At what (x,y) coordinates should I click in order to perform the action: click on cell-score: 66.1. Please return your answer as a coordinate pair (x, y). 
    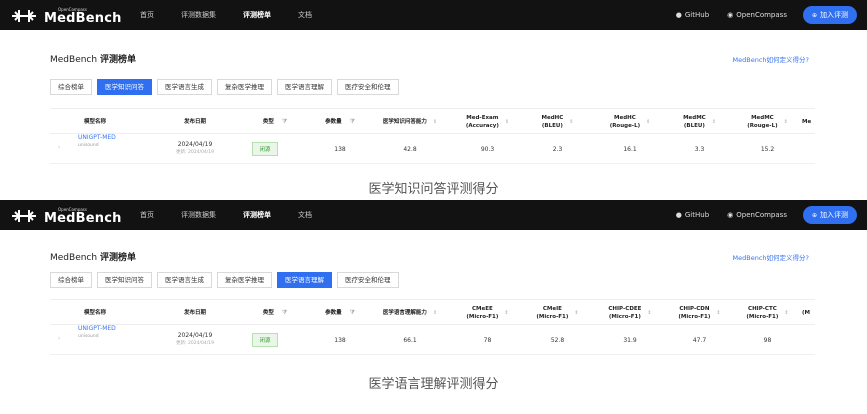
    Looking at the image, I should click on (410, 340).